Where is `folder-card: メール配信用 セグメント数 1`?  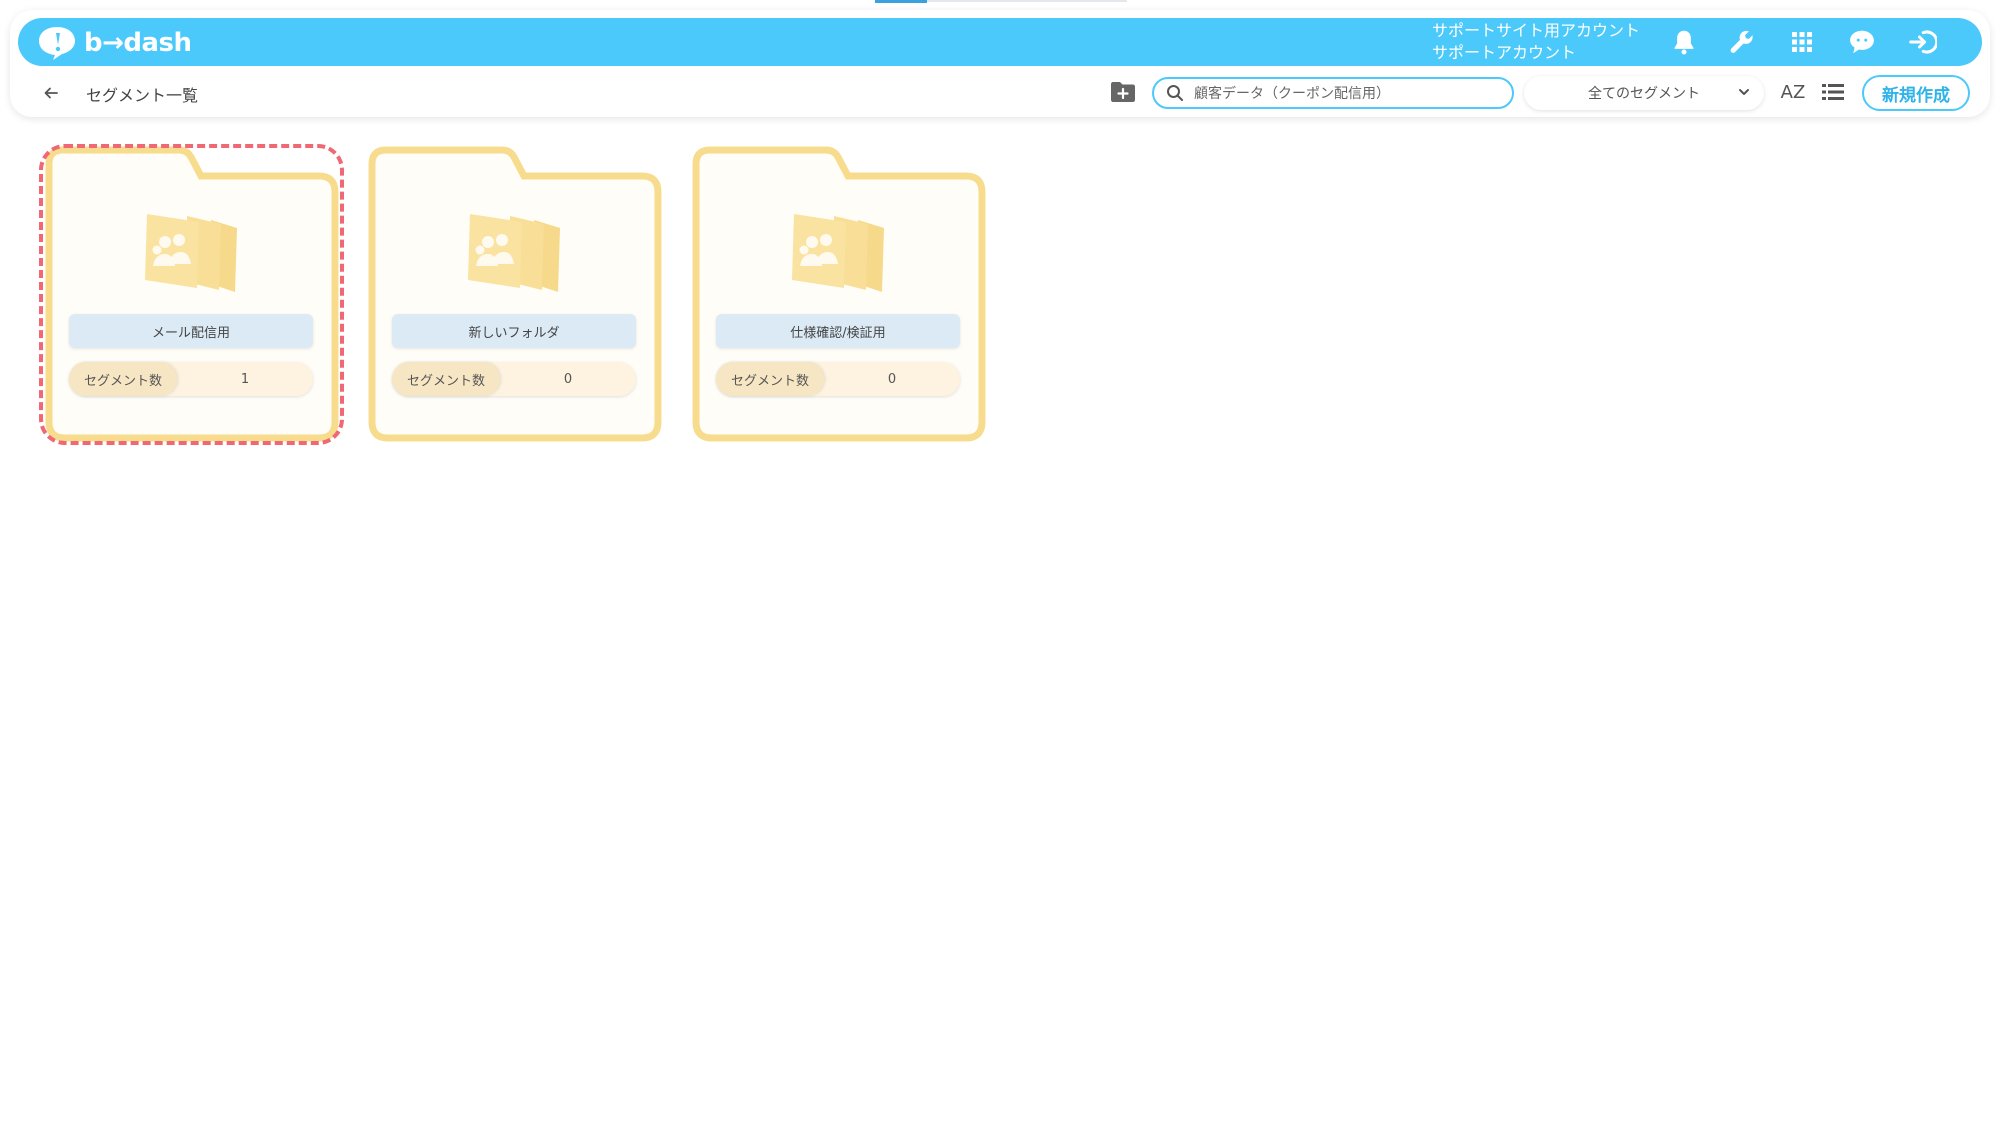 folder-card: メール配信用 セグメント数 1 is located at coordinates (192, 294).